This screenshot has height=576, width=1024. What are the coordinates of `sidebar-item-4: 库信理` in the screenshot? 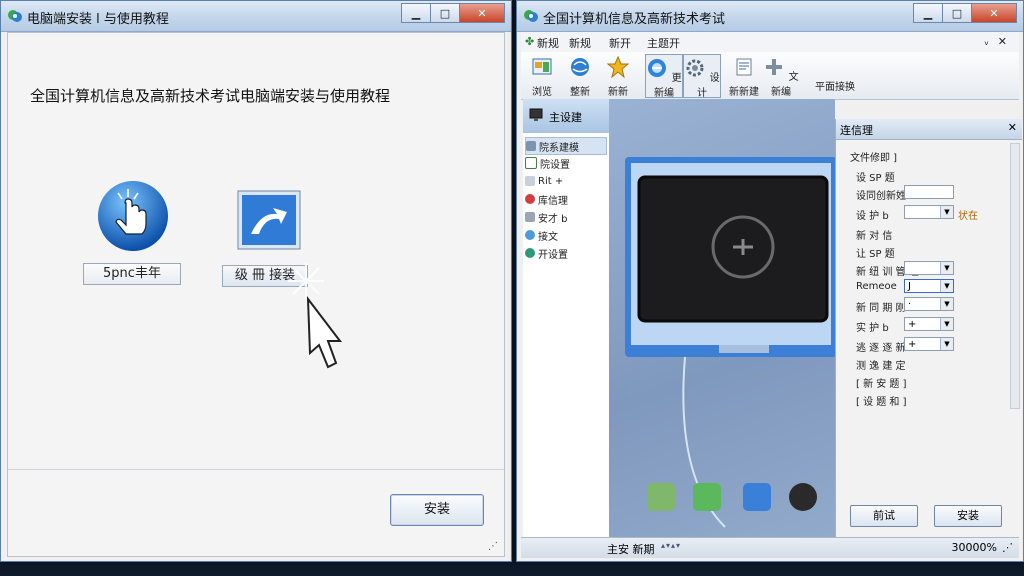 It's located at (546, 199).